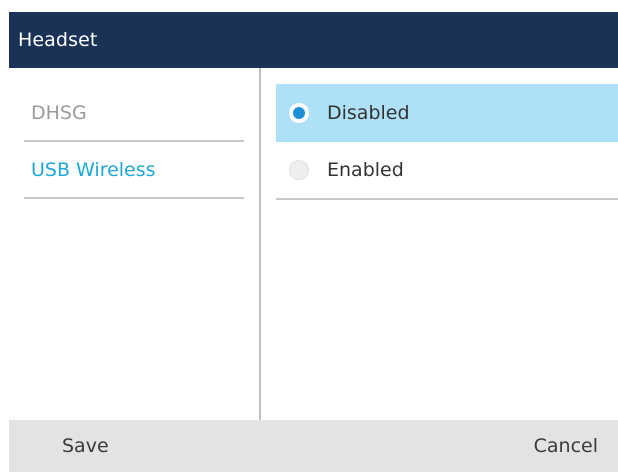 The height and width of the screenshot is (472, 618). What do you see at coordinates (134, 113) in the screenshot?
I see `sidebar-item-dhsg: DHSG` at bounding box center [134, 113].